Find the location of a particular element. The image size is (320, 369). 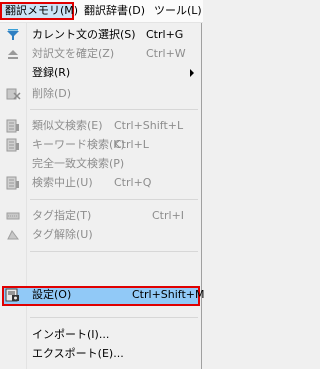

menu-item-label: 登録(R) is located at coordinates (51, 72).